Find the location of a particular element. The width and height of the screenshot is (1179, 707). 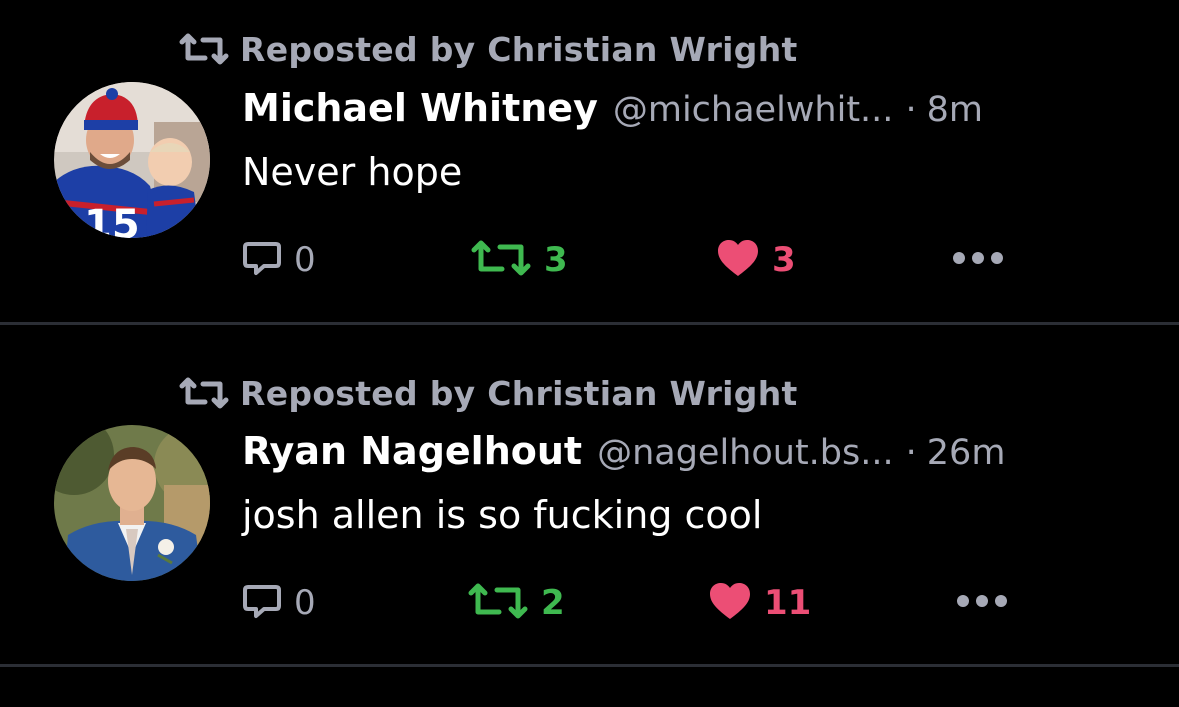

avatar: 15 is located at coordinates (132, 160).